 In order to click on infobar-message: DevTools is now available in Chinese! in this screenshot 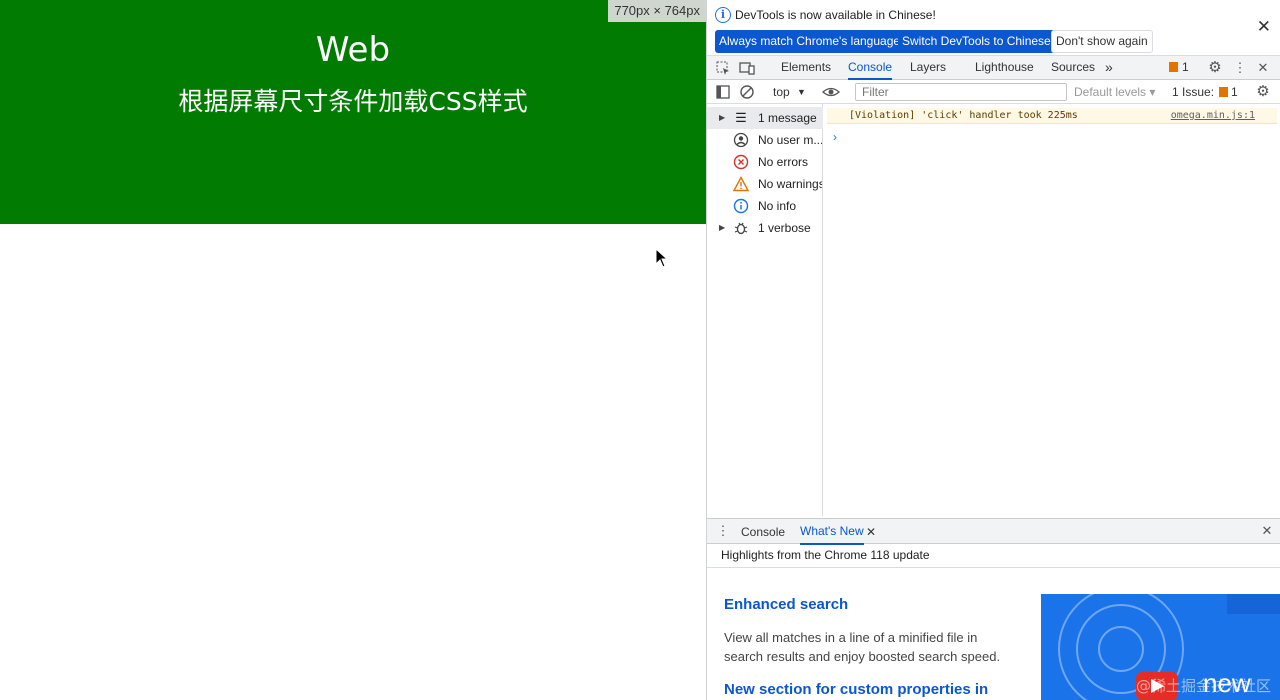, I will do `click(835, 15)`.